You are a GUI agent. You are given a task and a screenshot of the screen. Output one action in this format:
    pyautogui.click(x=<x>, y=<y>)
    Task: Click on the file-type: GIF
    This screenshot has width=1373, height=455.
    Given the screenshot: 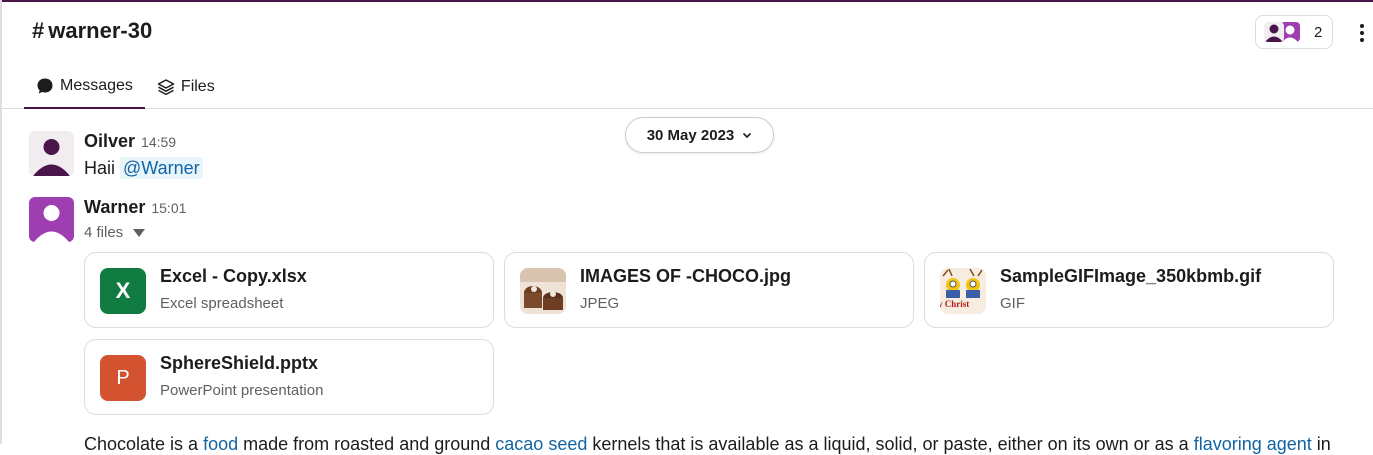 What is the action you would take?
    pyautogui.click(x=1012, y=303)
    